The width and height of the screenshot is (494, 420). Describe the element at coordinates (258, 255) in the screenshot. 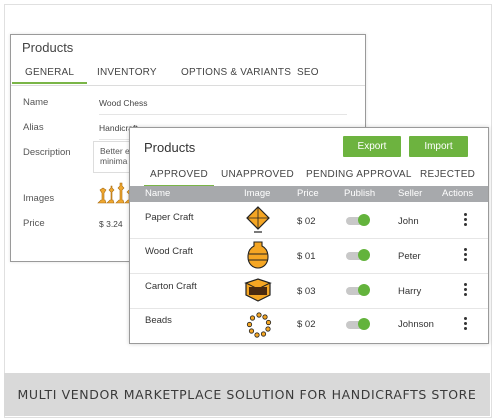

I see `vase-icon` at that location.